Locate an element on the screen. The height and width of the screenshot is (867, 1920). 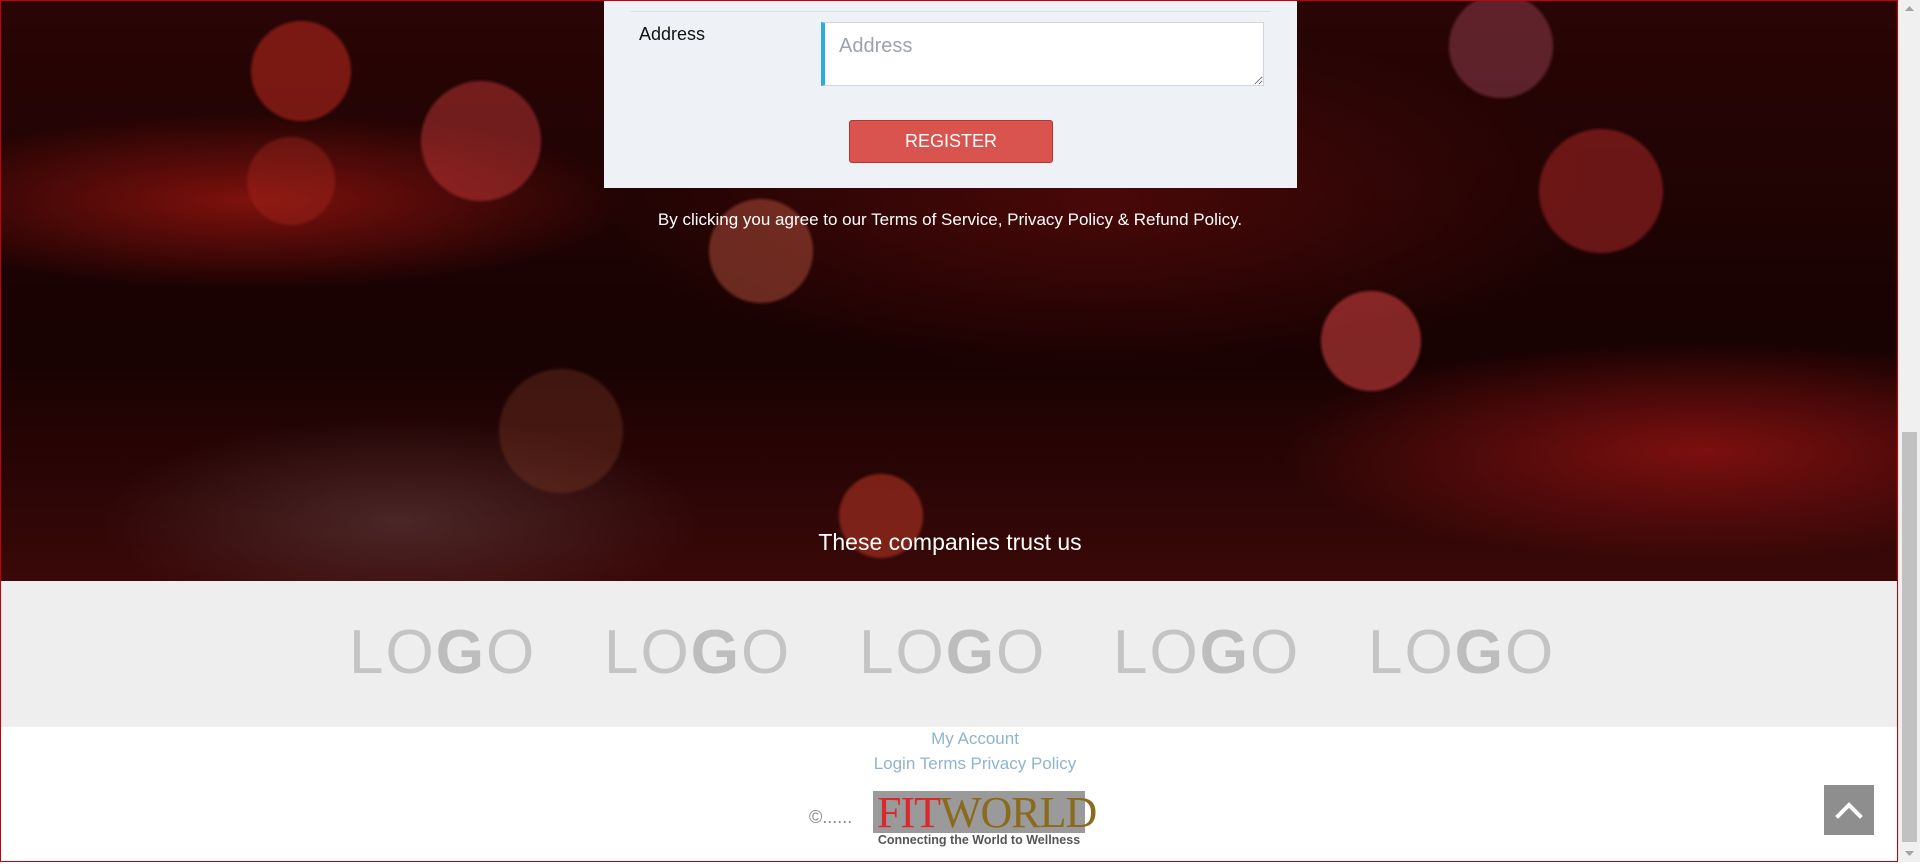
privacy-policy-link: Privacy Policy is located at coordinates (1023, 763).